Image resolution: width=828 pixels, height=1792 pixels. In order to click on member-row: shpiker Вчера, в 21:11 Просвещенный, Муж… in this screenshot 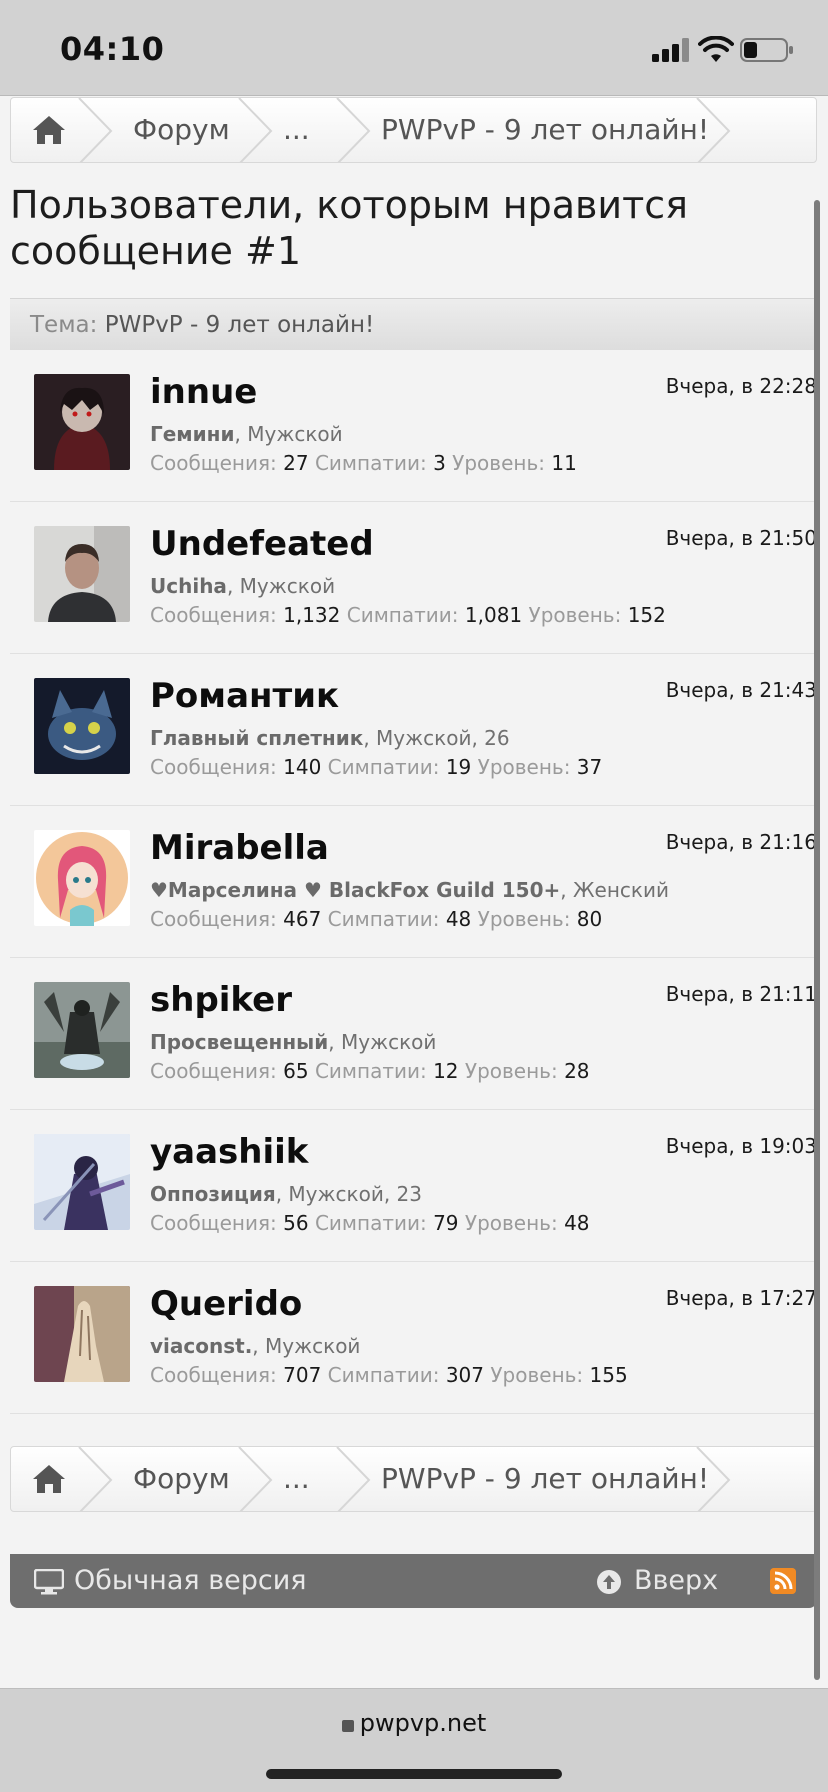, I will do `click(413, 1034)`.